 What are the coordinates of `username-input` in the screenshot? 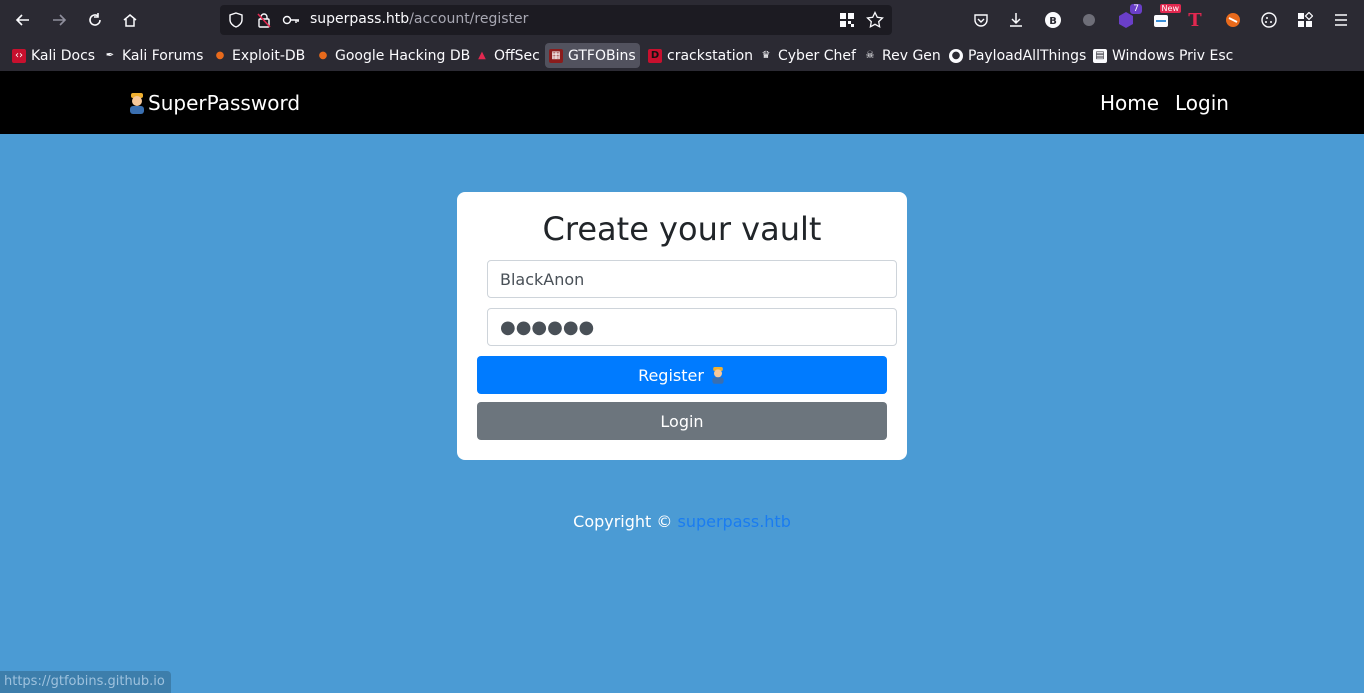 It's located at (692, 279).